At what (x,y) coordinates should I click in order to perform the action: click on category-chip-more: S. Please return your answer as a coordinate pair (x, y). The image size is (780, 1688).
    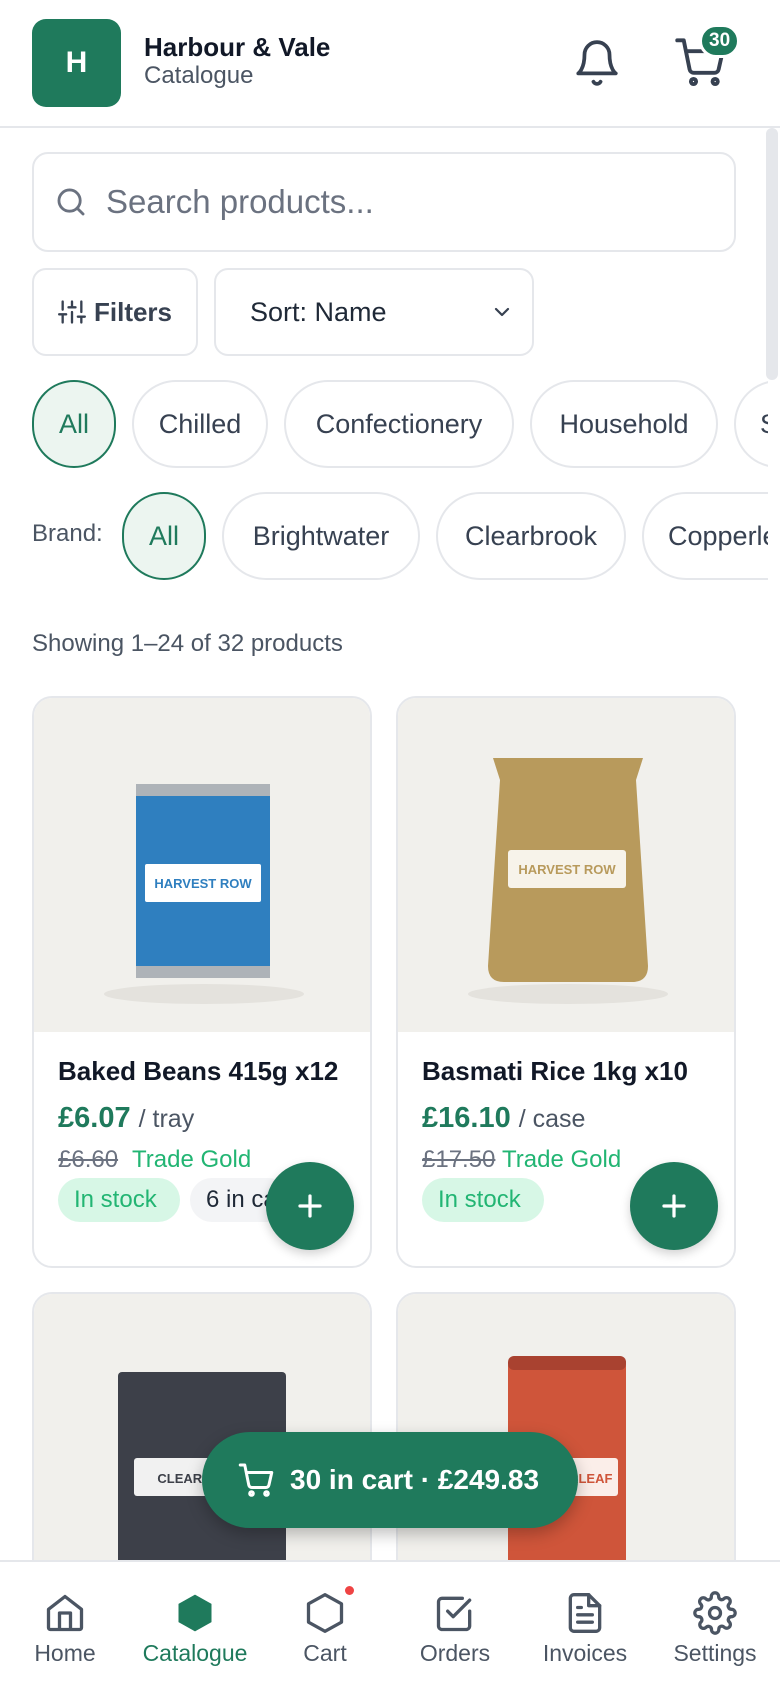
    Looking at the image, I should click on (751, 424).